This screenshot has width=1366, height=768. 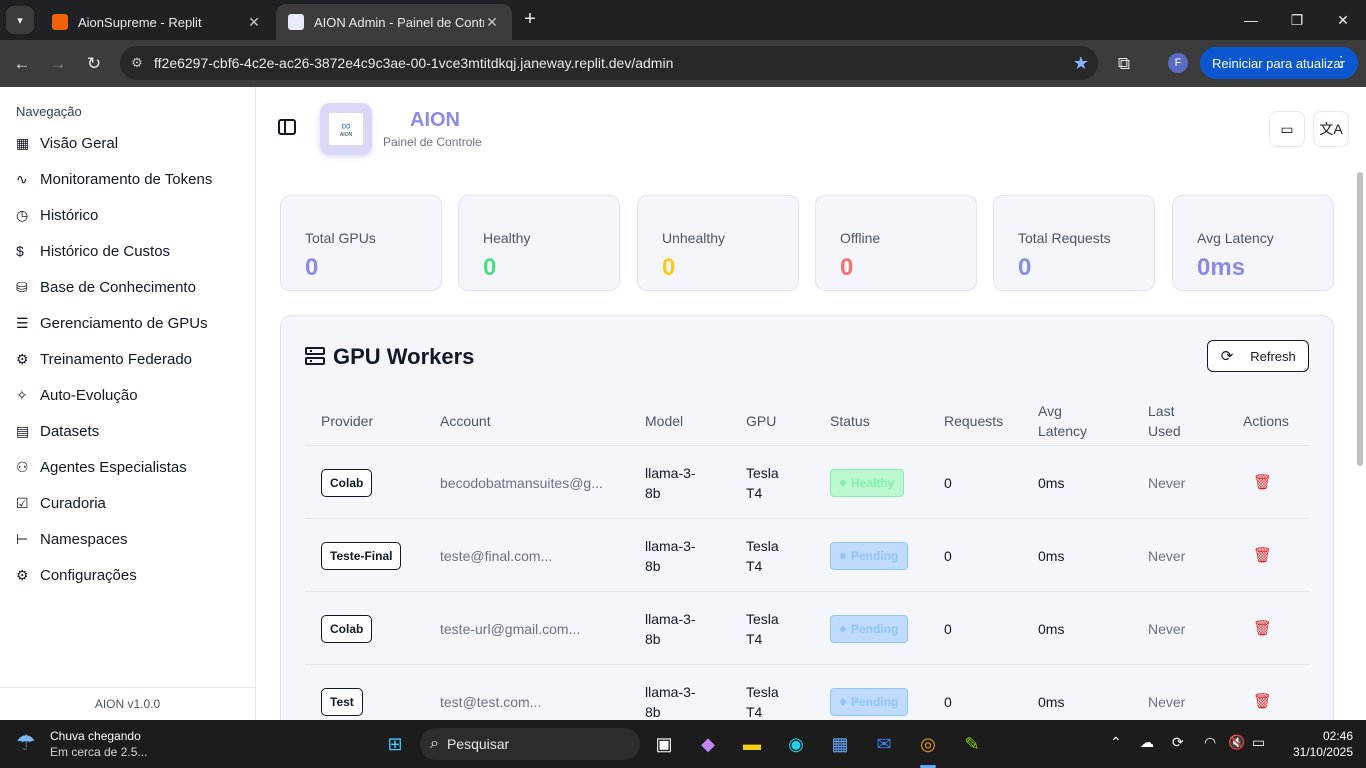 What do you see at coordinates (752, 744) in the screenshot?
I see `file-explorer-icon: ▬` at bounding box center [752, 744].